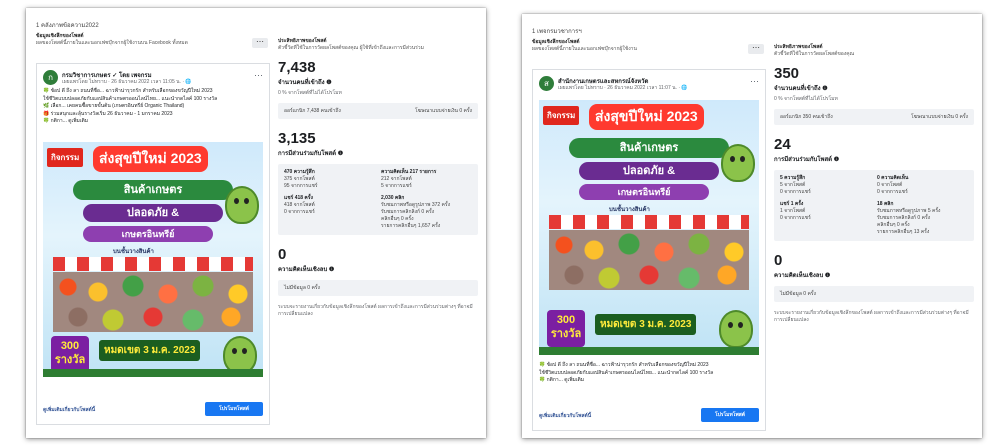 The height and width of the screenshot is (446, 989). I want to click on page-avatar: ส, so click(546, 83).